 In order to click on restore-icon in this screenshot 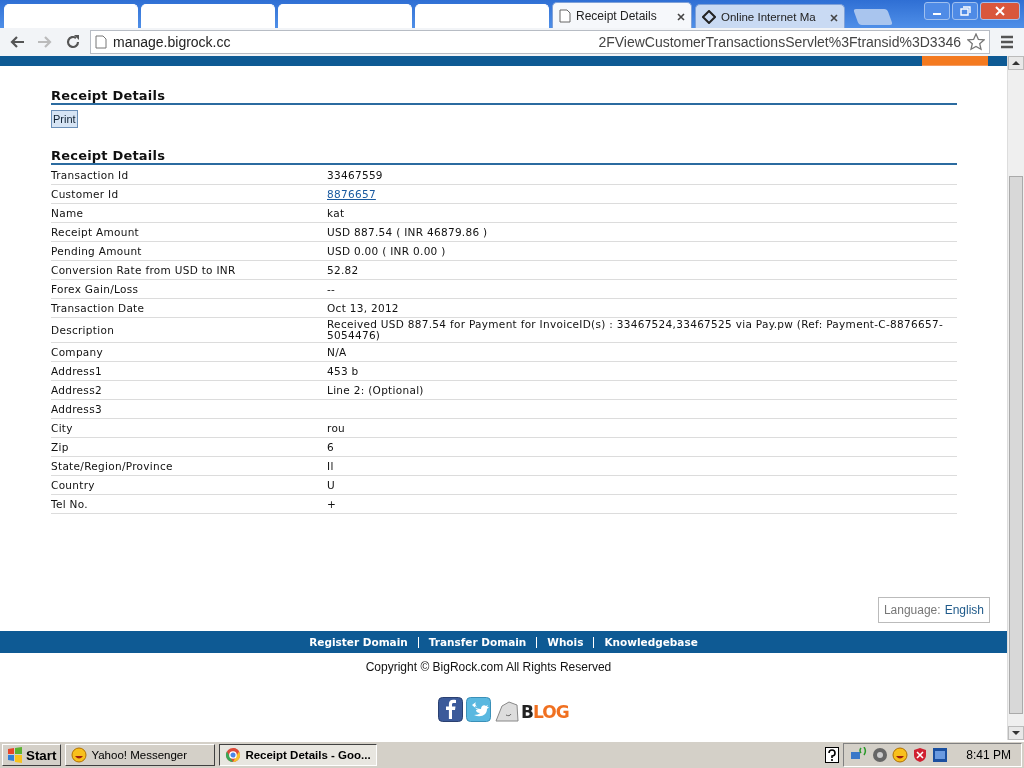, I will do `click(965, 11)`.